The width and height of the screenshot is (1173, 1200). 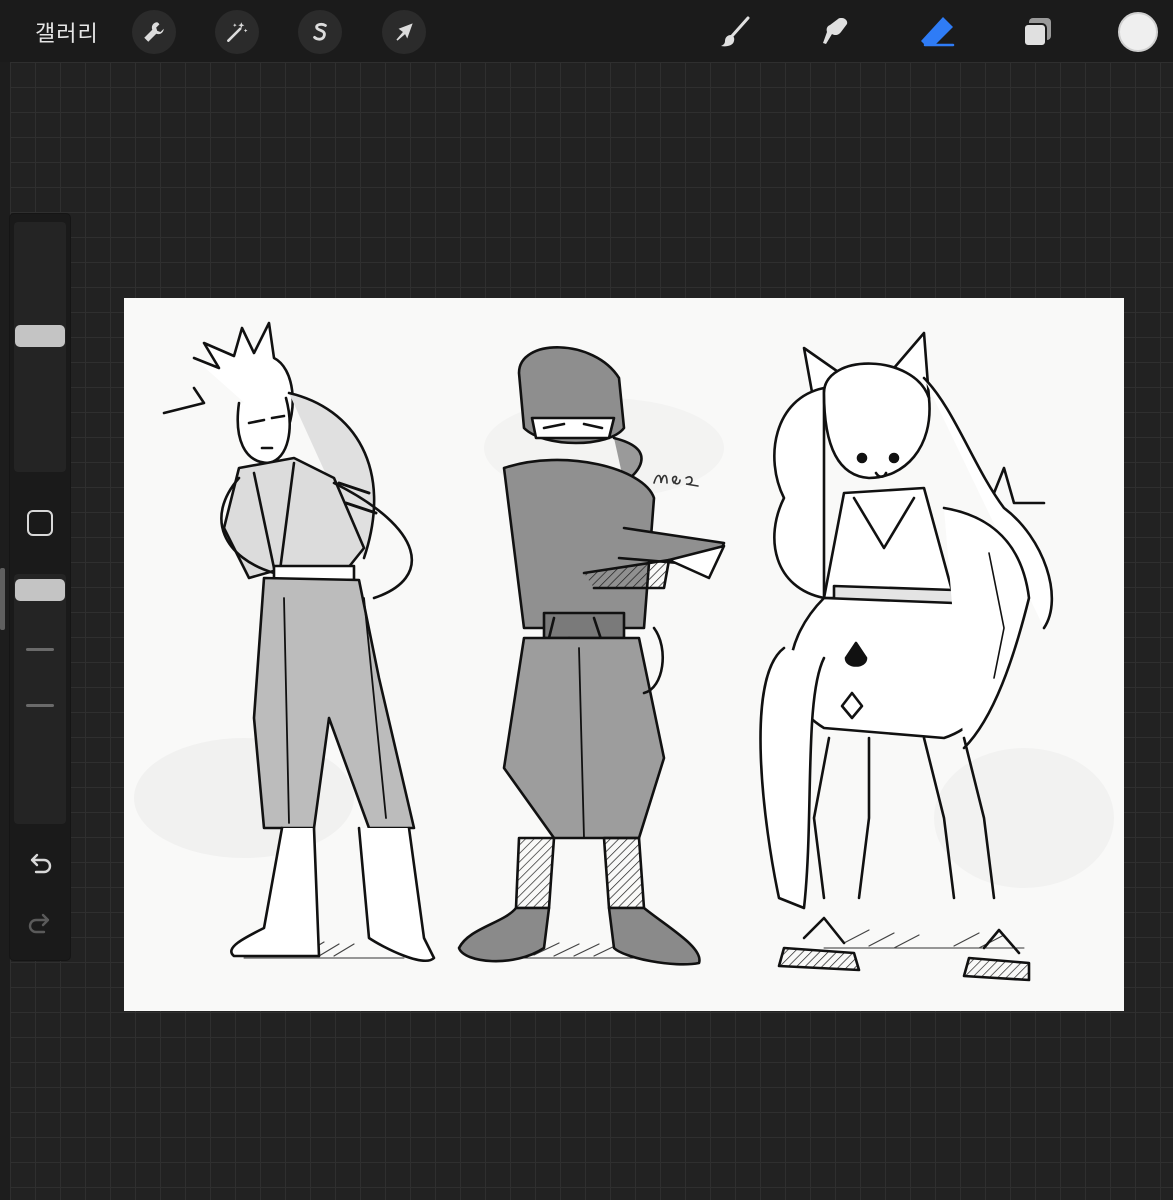 What do you see at coordinates (40, 699) in the screenshot?
I see `opacity-slider` at bounding box center [40, 699].